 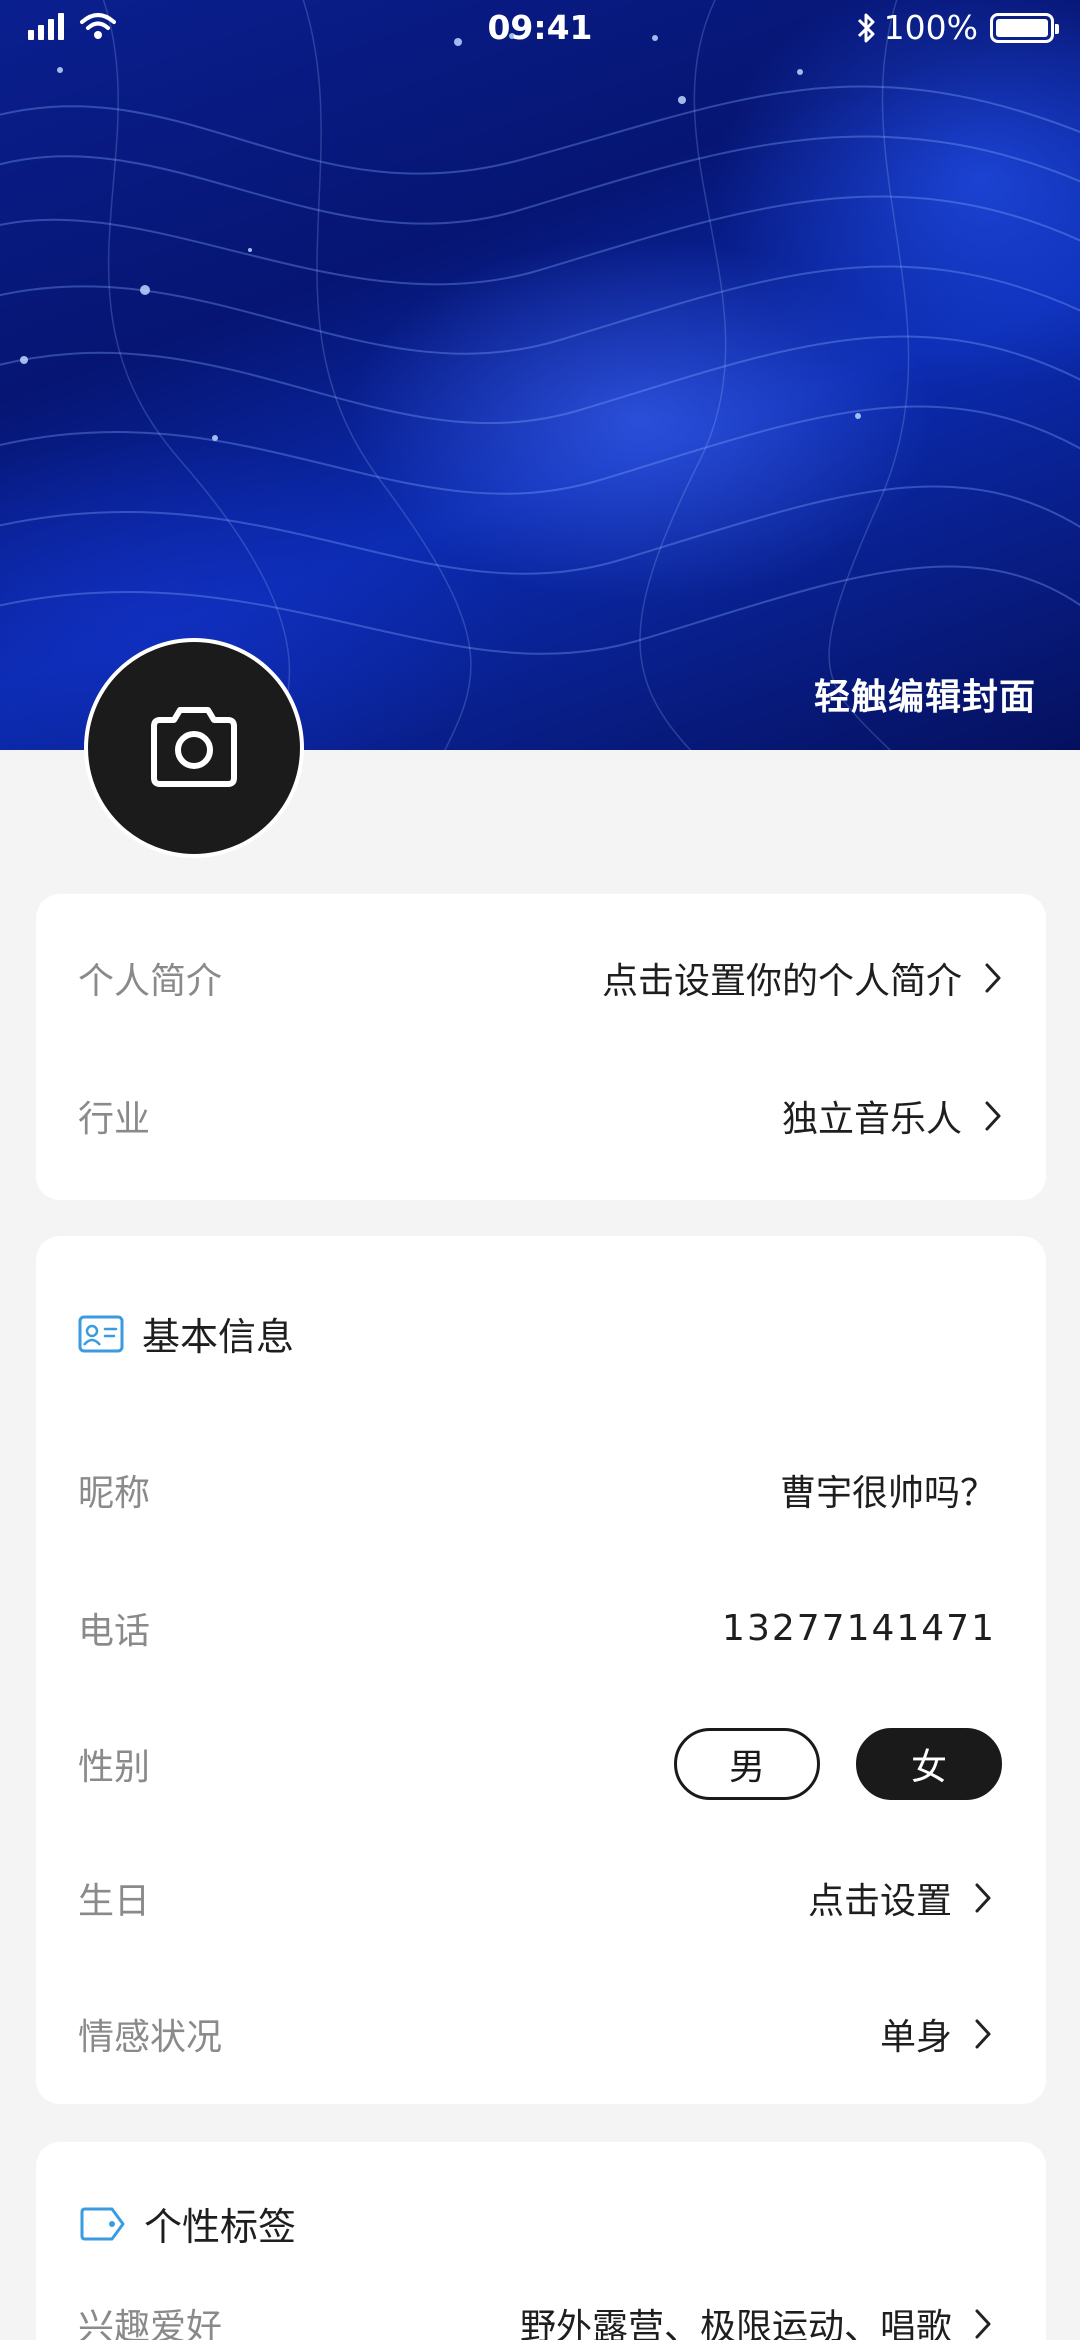 What do you see at coordinates (101, 1333) in the screenshot?
I see `id-card-icon` at bounding box center [101, 1333].